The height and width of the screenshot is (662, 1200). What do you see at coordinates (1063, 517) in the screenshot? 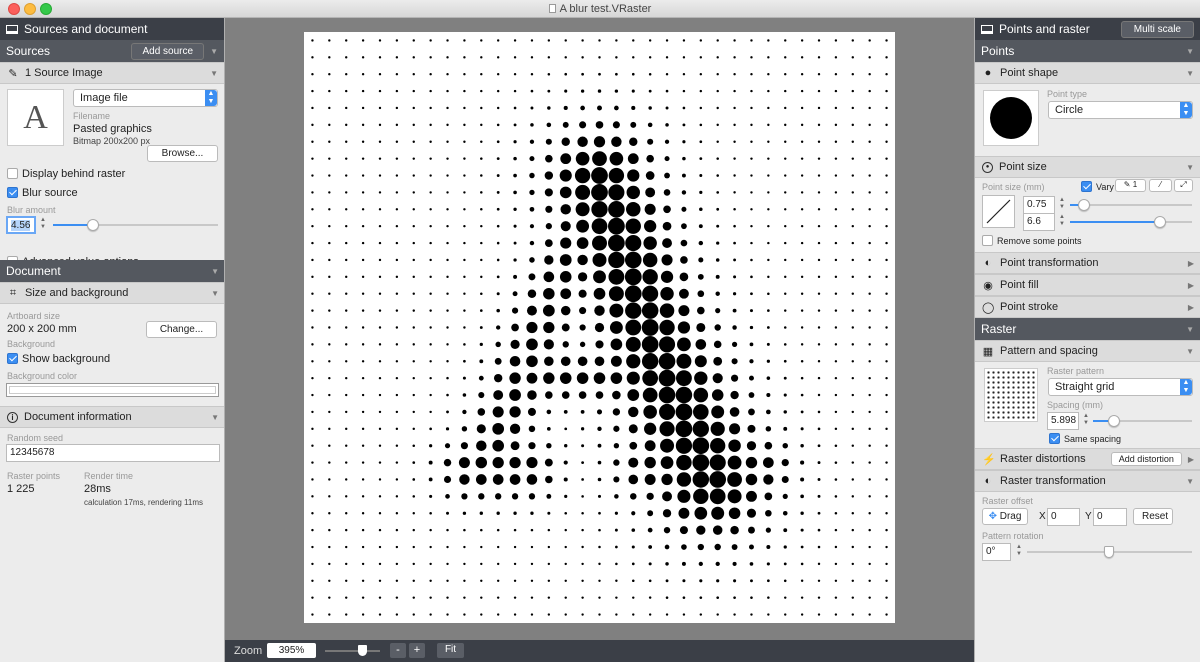
I see `offset-x-input: 0` at bounding box center [1063, 517].